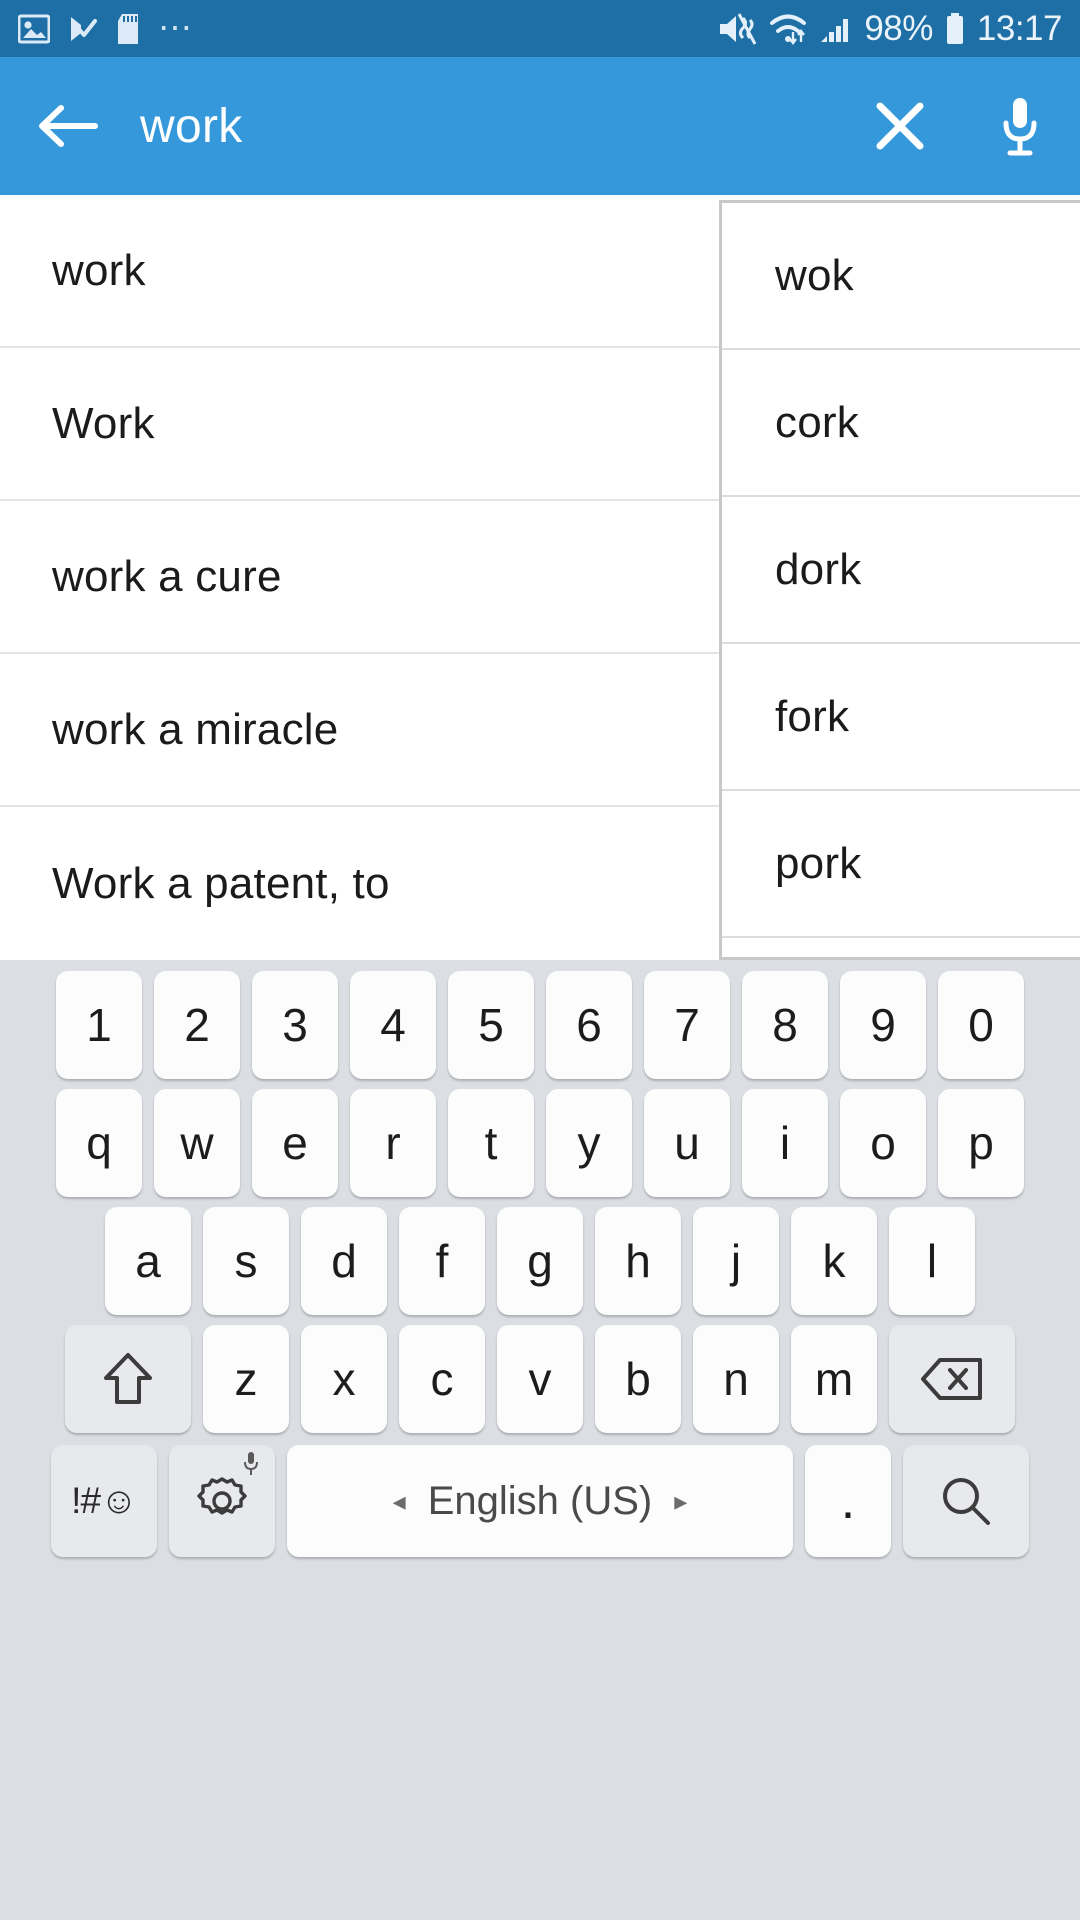 Image resolution: width=1080 pixels, height=1920 pixels. I want to click on key-u: u, so click(687, 1143).